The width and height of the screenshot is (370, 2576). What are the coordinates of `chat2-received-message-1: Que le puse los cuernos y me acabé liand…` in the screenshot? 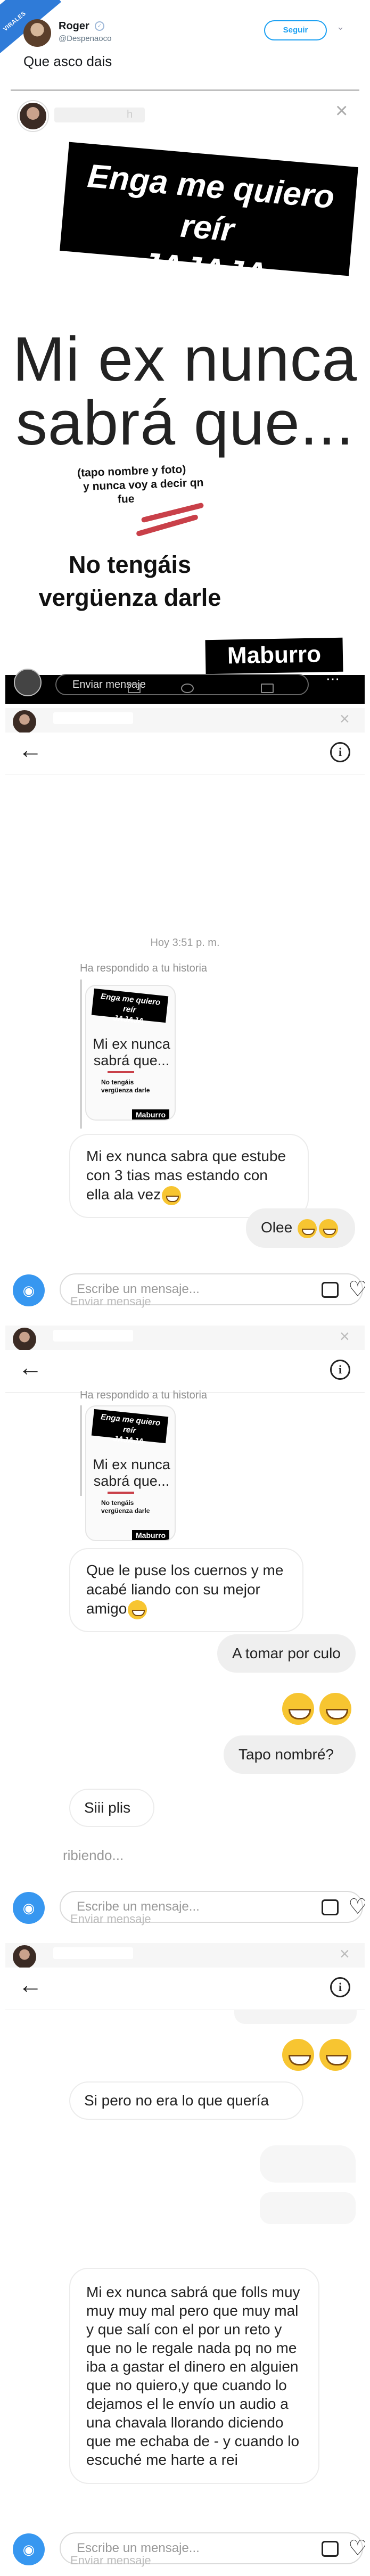 It's located at (186, 1590).